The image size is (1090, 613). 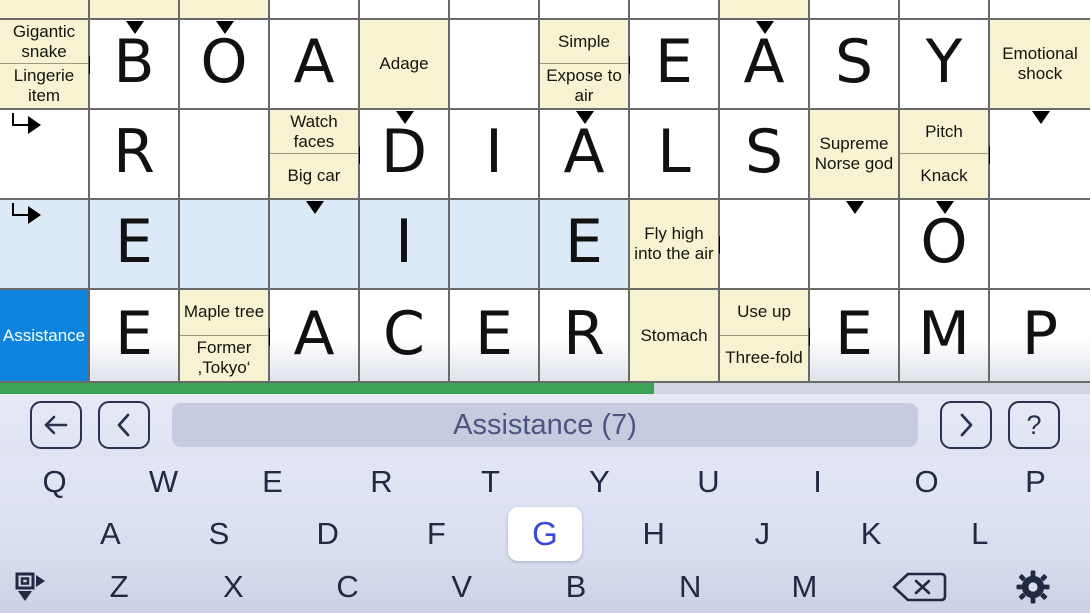 I want to click on key-p: P, so click(x=1035, y=482).